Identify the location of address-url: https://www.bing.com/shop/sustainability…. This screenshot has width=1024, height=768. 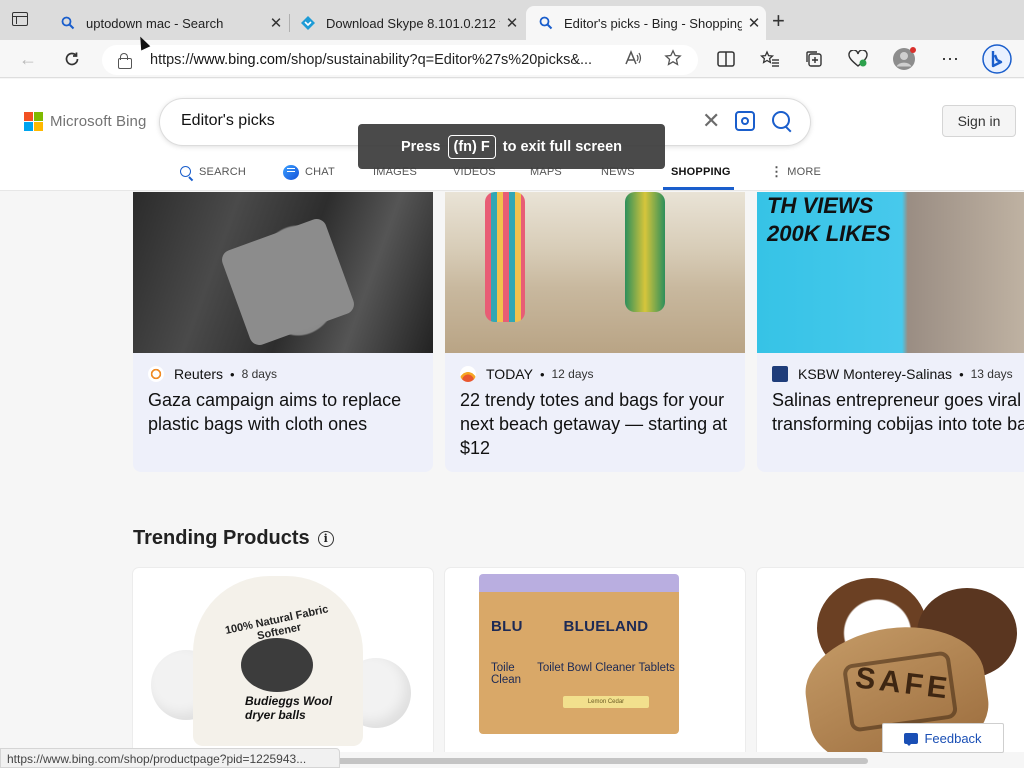
(380, 60).